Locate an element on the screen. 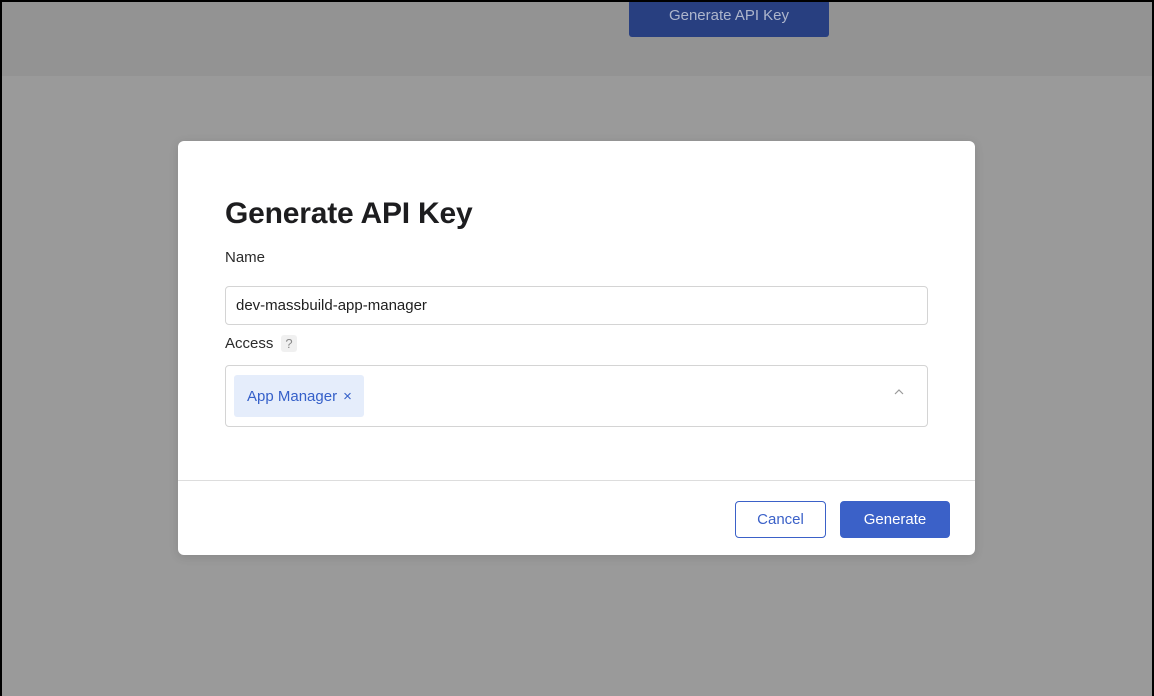 The width and height of the screenshot is (1154, 696). access-label: Access is located at coordinates (249, 343).